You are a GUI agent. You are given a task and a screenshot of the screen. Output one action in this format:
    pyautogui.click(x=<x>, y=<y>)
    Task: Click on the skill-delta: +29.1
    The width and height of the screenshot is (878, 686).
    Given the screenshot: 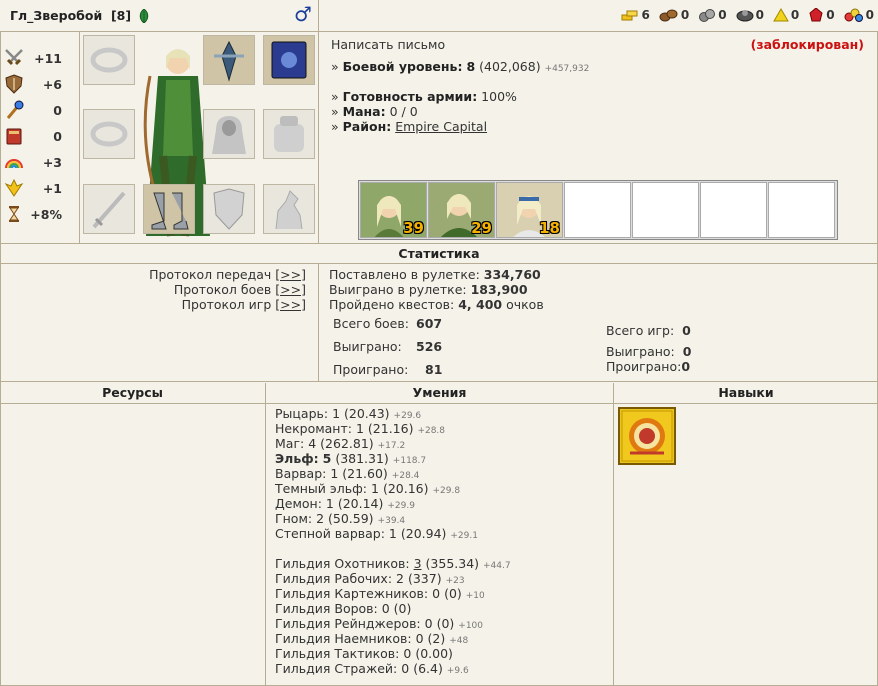 What is the action you would take?
    pyautogui.click(x=464, y=536)
    